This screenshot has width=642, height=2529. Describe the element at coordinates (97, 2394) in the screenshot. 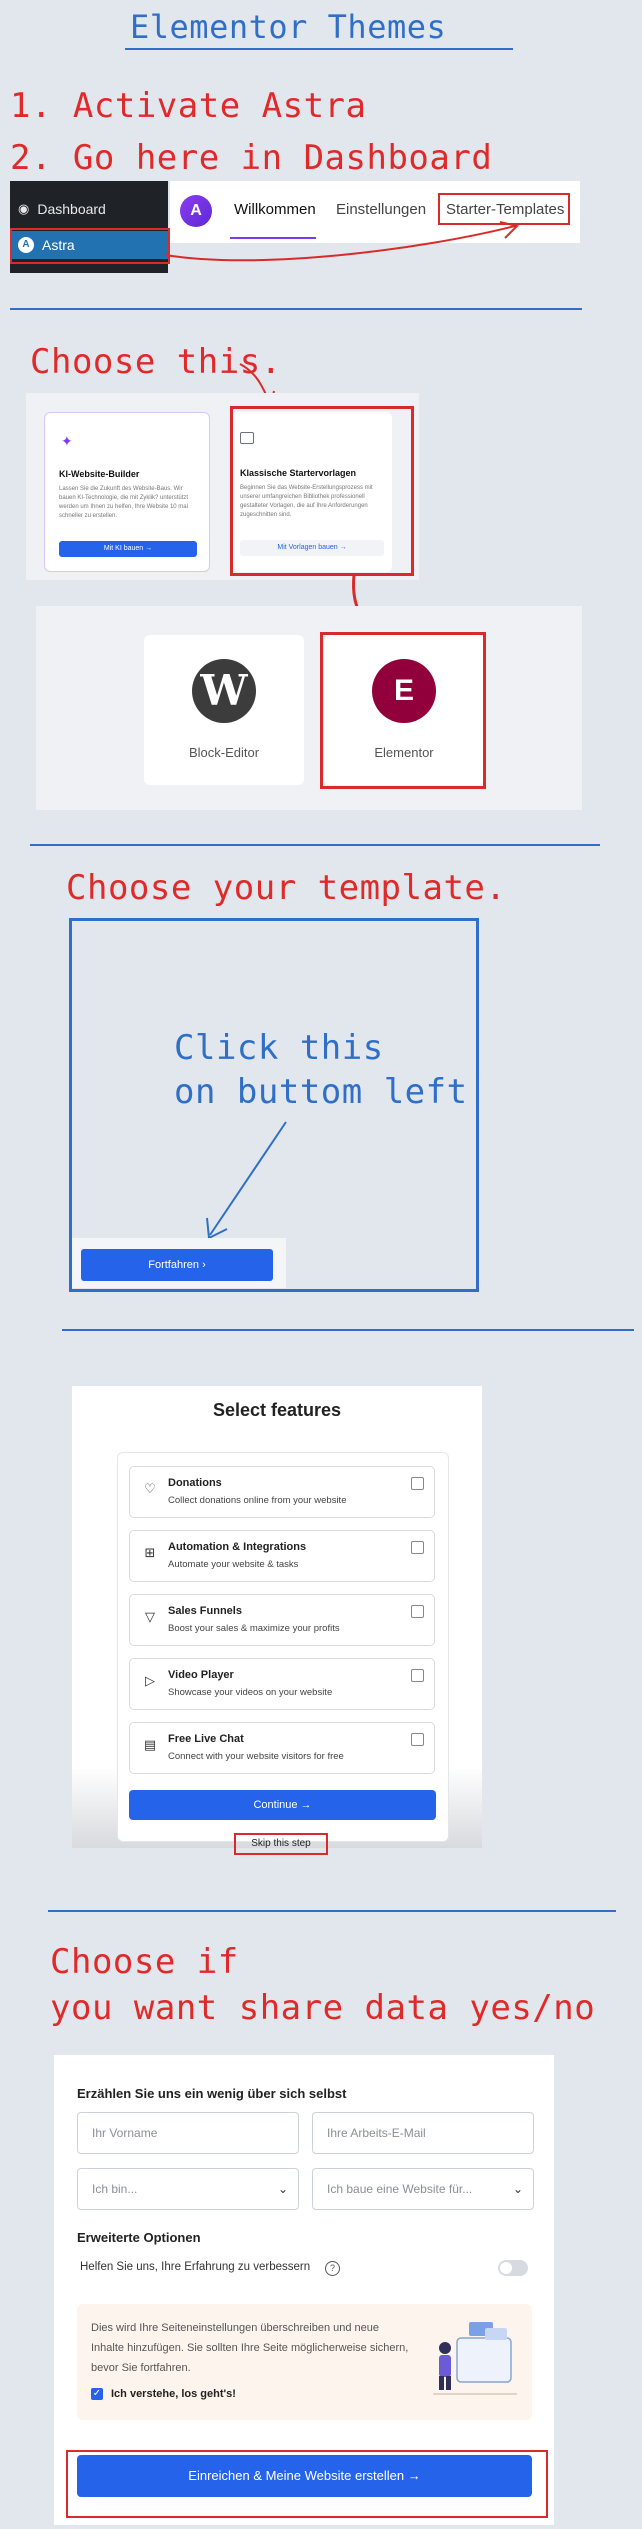

I see `consent-checkbox: ✓` at that location.